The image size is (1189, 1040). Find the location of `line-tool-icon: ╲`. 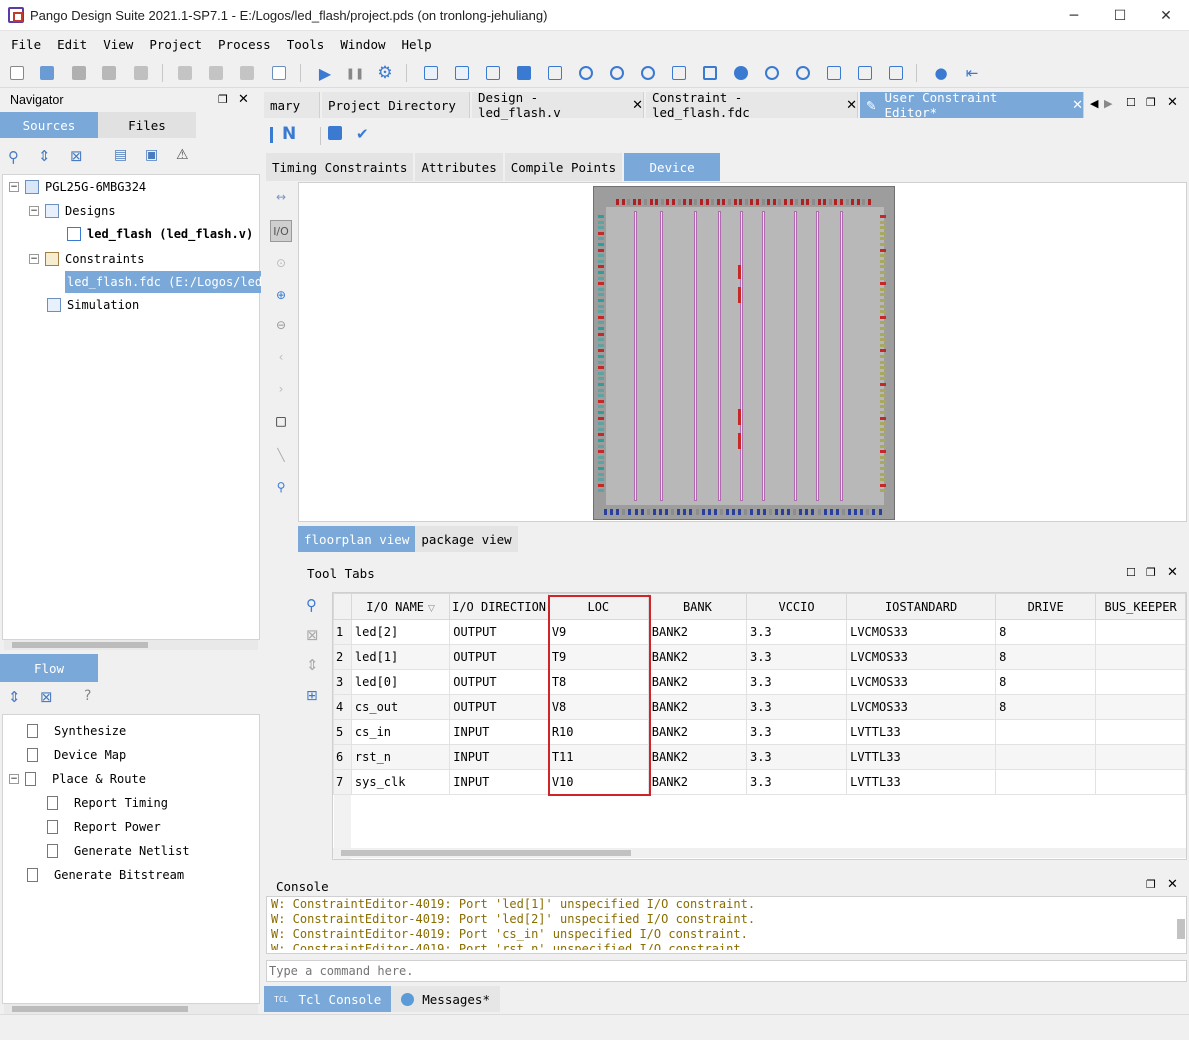

line-tool-icon: ╲ is located at coordinates (281, 455).